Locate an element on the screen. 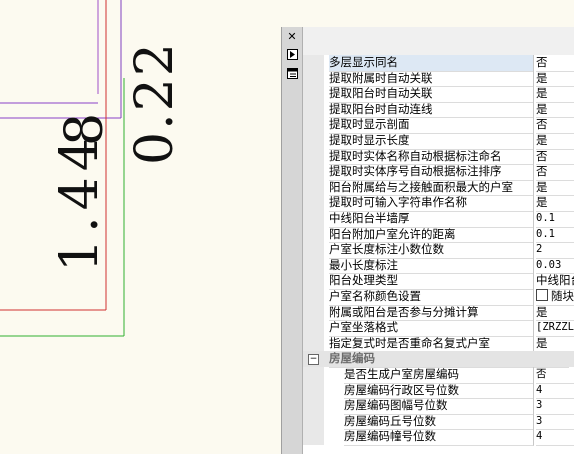  row-gutter: − is located at coordinates (313, 359).